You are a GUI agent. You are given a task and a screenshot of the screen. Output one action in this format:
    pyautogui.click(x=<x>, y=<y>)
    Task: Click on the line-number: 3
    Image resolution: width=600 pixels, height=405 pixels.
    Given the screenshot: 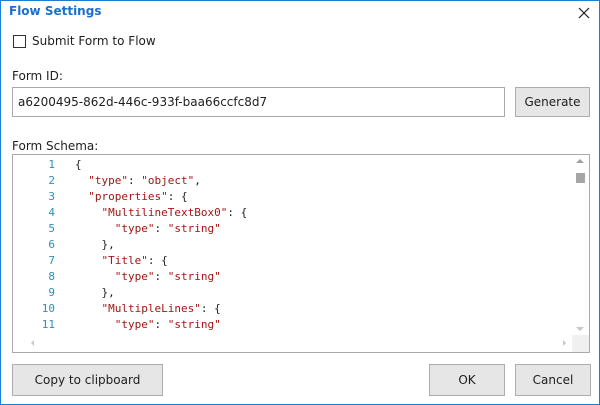 What is the action you would take?
    pyautogui.click(x=51, y=196)
    